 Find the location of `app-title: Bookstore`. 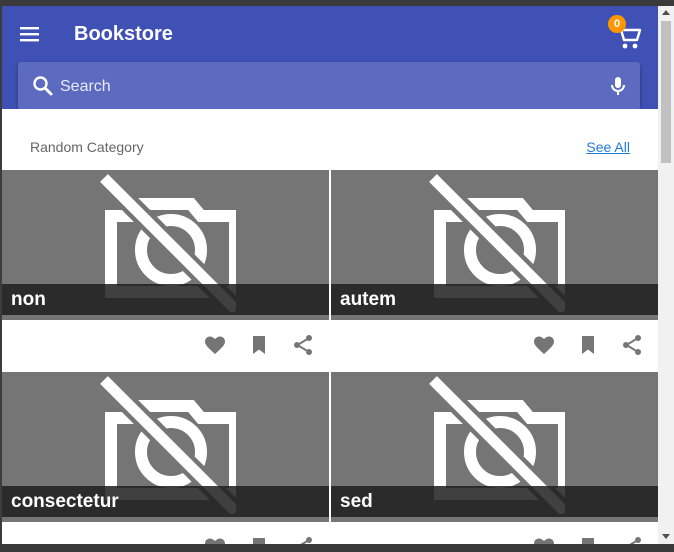

app-title: Bookstore is located at coordinates (123, 34).